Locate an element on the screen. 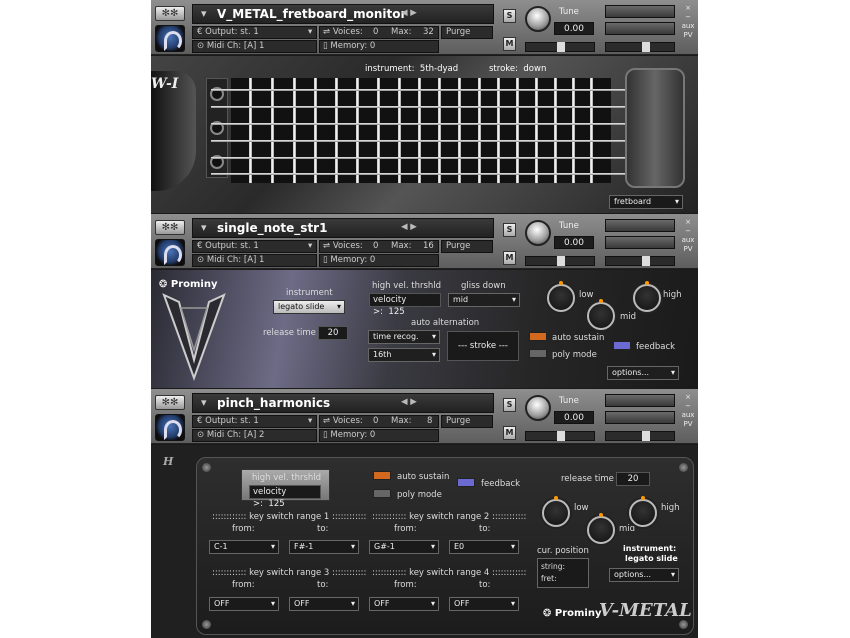 Image resolution: width=850 pixels, height=638 pixels. ks3-to-select: OFF is located at coordinates (324, 604).